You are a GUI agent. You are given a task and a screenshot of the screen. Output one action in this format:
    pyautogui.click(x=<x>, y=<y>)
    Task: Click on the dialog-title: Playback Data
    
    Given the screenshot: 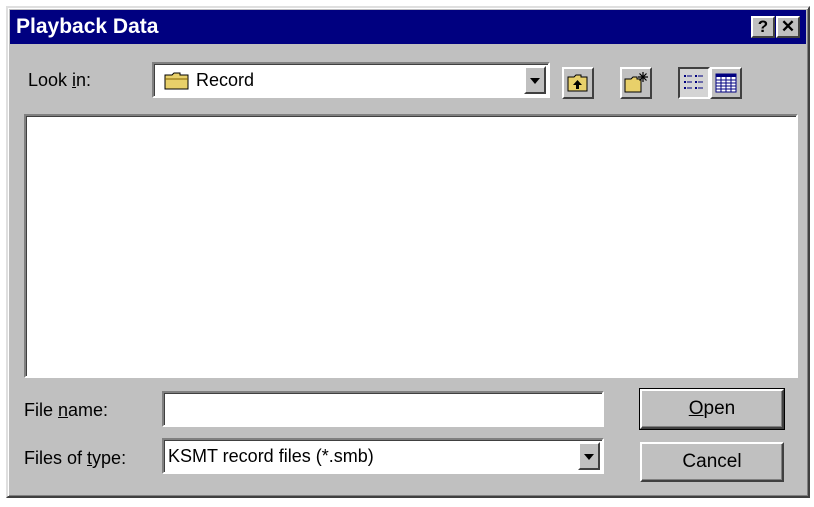 What is the action you would take?
    pyautogui.click(x=87, y=26)
    